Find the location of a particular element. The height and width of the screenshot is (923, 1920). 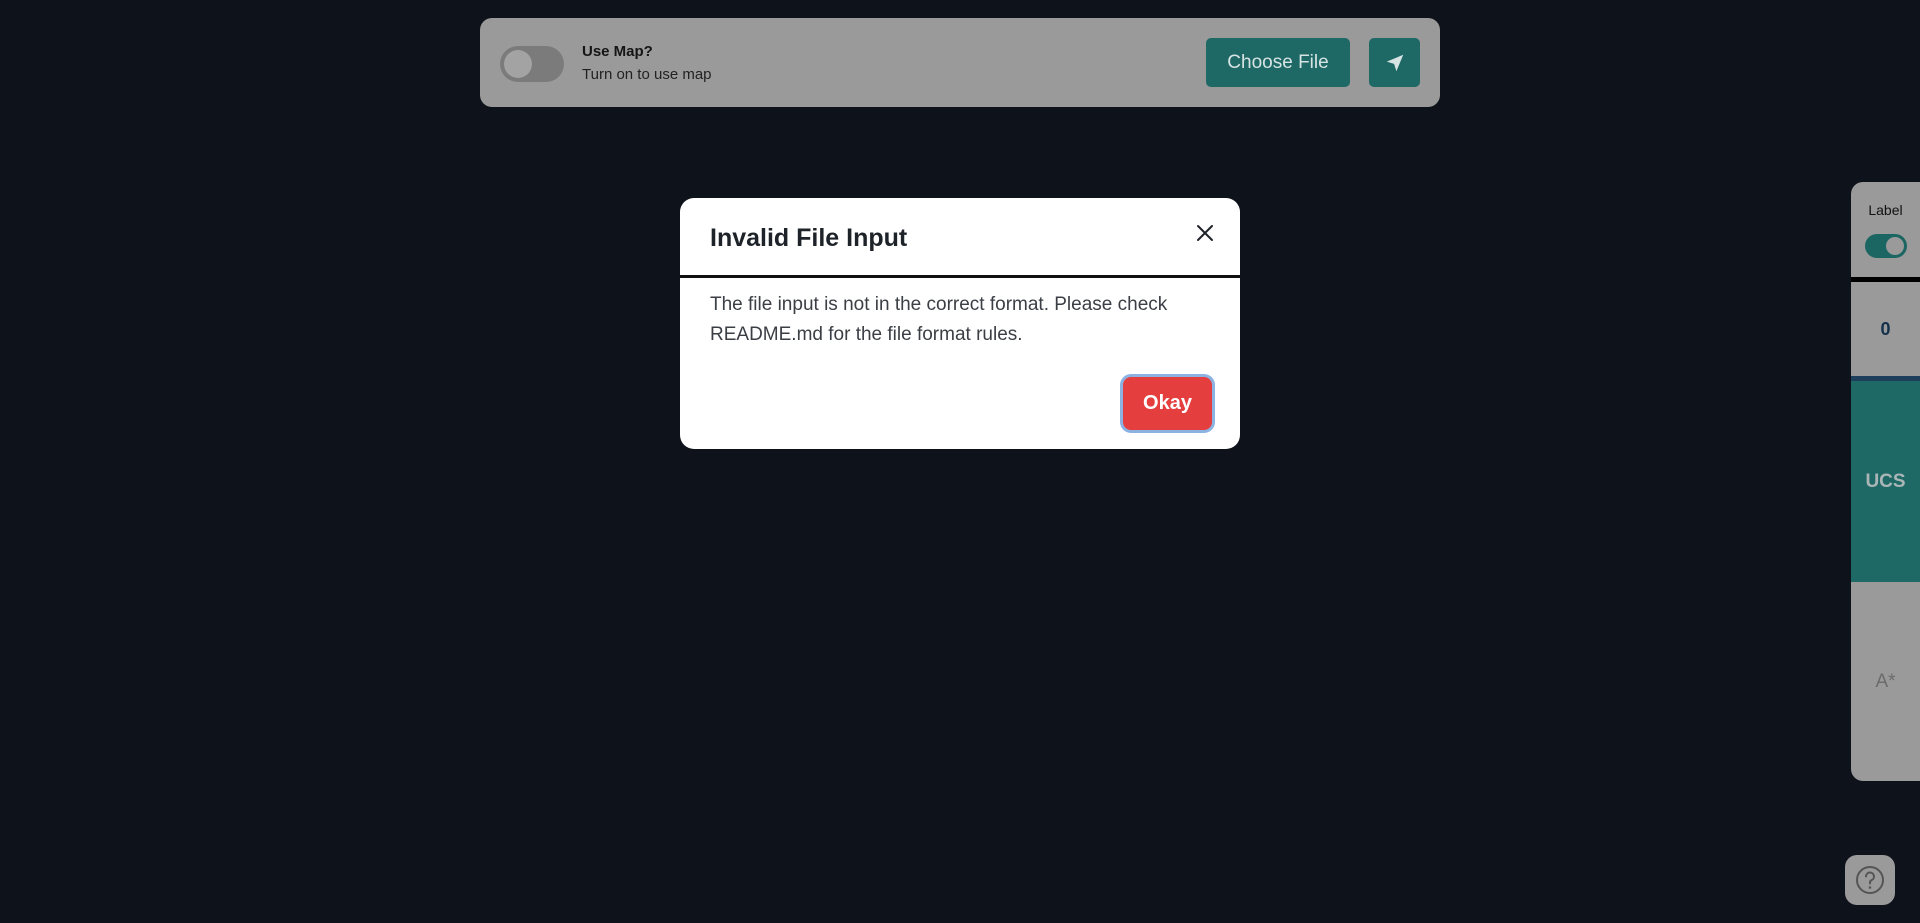

use-map-text: Use Map? Turn on to use map is located at coordinates (647, 63).